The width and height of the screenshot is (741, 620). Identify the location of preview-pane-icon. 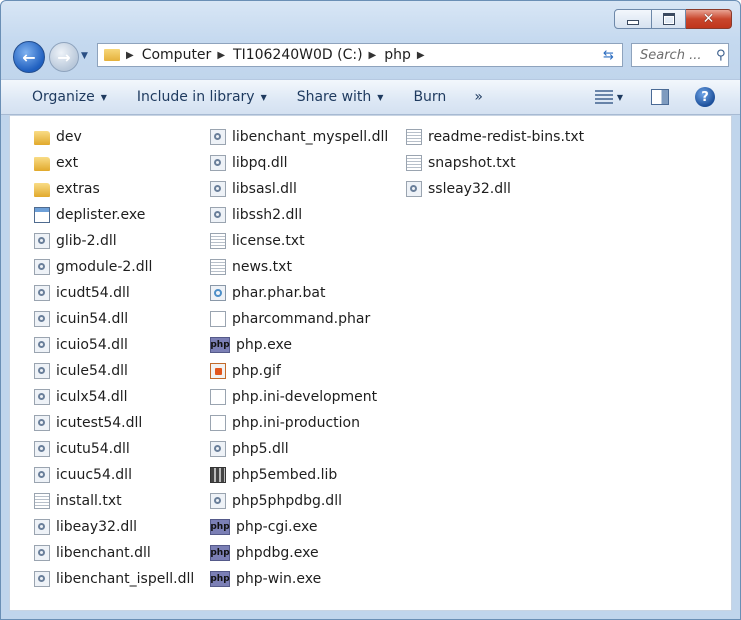
(660, 97).